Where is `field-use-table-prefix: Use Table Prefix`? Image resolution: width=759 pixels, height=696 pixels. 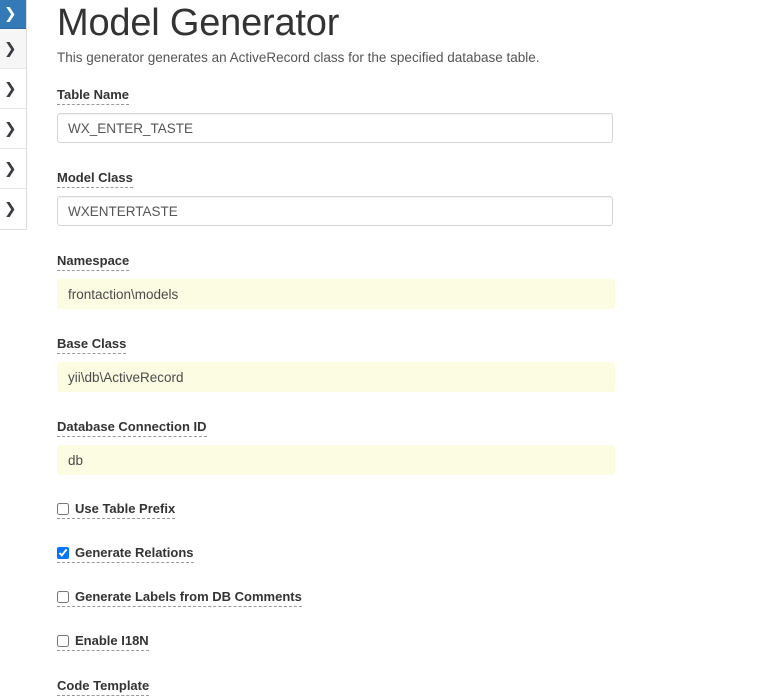
field-use-table-prefix: Use Table Prefix is located at coordinates (402, 510).